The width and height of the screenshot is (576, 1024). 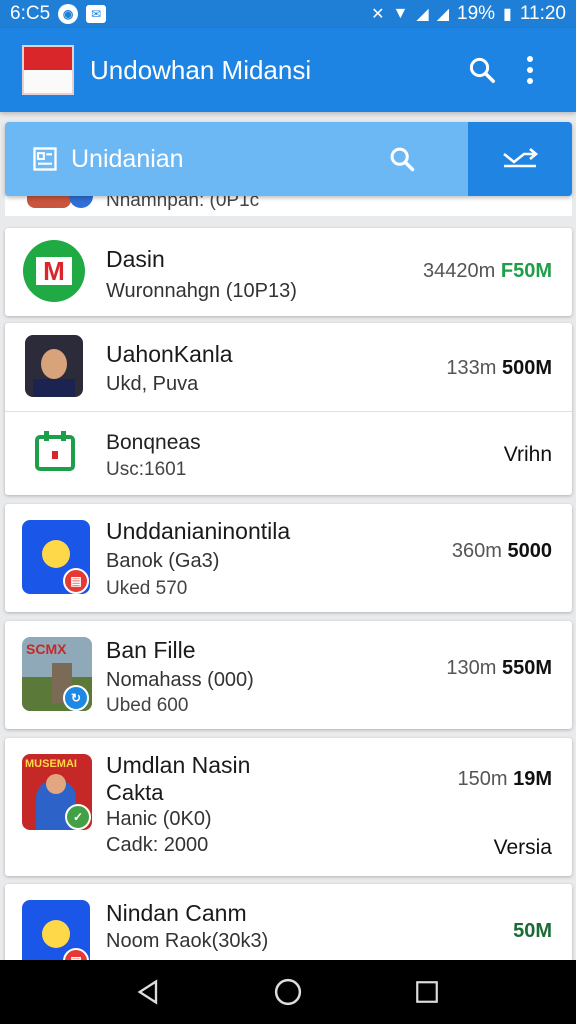 I want to click on list-item: Bonqneas Usc:1601 Vrihn, so click(x=288, y=453).